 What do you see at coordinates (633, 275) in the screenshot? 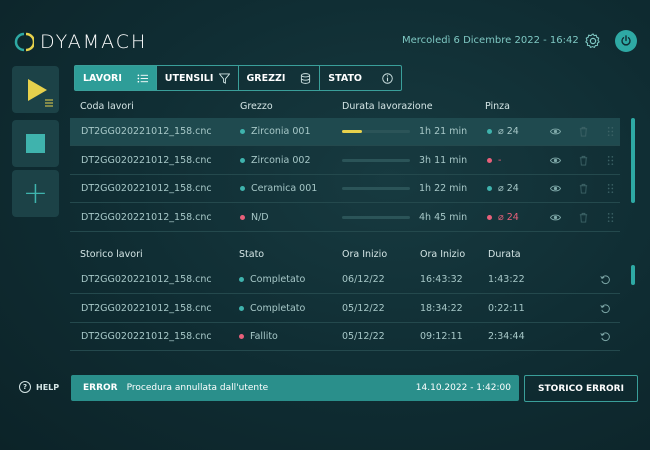
I see `history-scrollbar` at bounding box center [633, 275].